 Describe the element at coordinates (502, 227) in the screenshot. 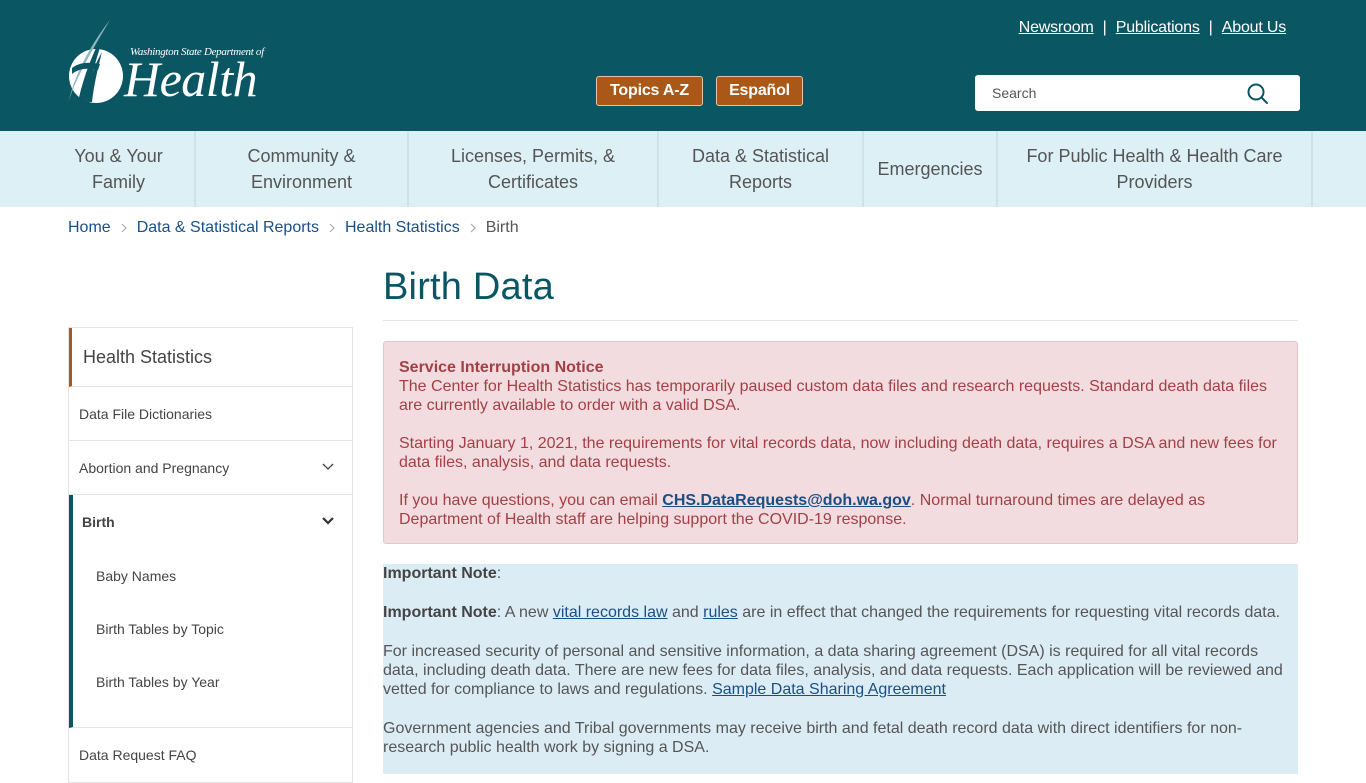

I see `breadcrumb-current: Birth` at that location.